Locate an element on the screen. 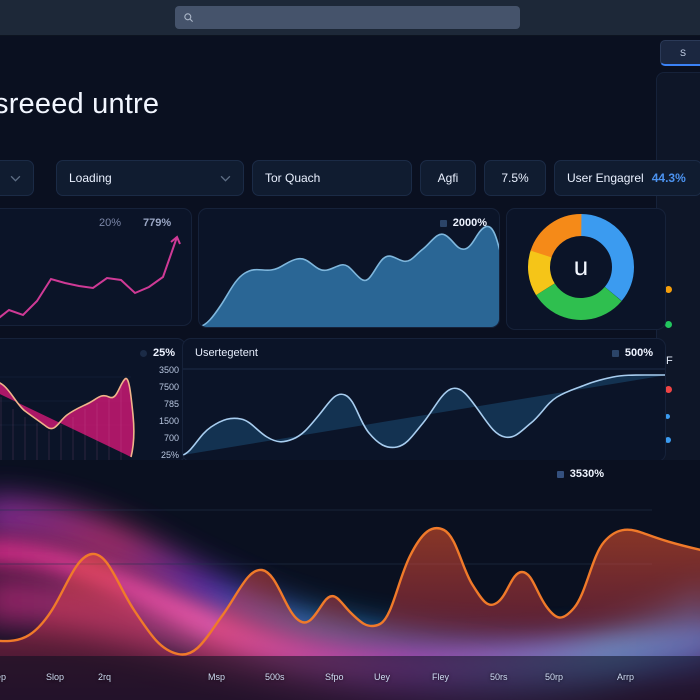 This screenshot has width=700, height=700. filter-engagement-value: 44.3% is located at coordinates (668, 178).